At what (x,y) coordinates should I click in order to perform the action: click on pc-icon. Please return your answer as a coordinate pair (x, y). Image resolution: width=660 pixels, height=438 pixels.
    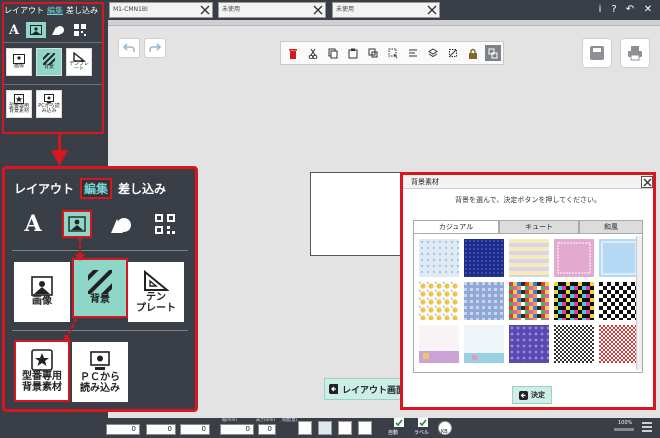
    Looking at the image, I should click on (100, 360).